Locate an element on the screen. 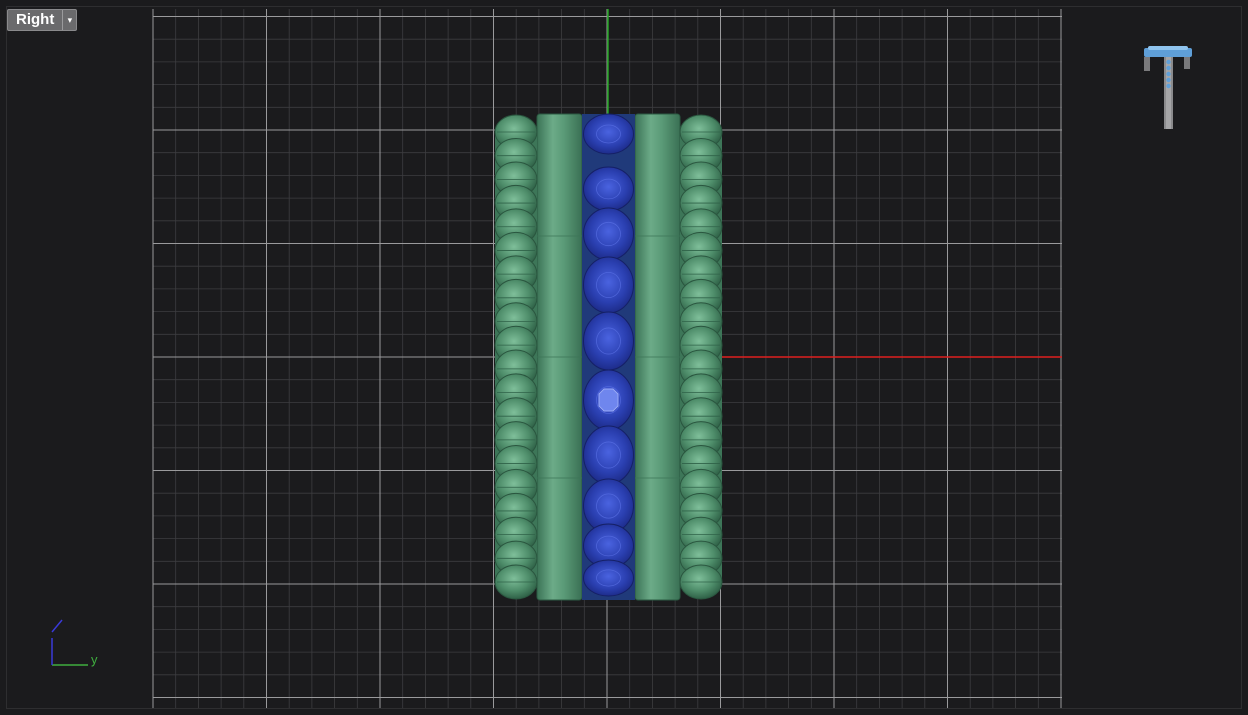 Image resolution: width=1248 pixels, height=715 pixels. ring-preview-icon is located at coordinates (1168, 88).